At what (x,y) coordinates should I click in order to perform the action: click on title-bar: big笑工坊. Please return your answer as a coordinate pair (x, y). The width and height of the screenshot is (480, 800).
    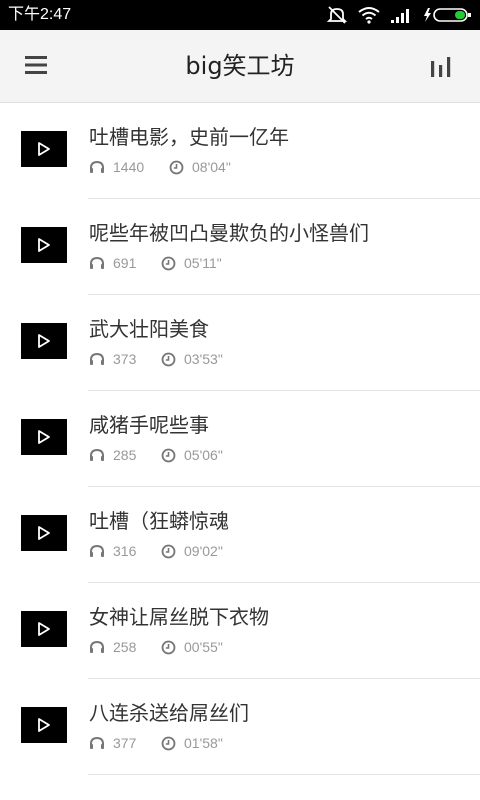
    Looking at the image, I should click on (240, 66).